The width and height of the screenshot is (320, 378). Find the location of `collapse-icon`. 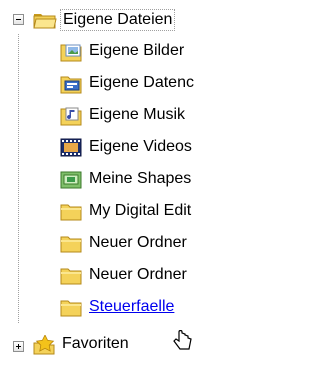

collapse-icon is located at coordinates (18, 19).